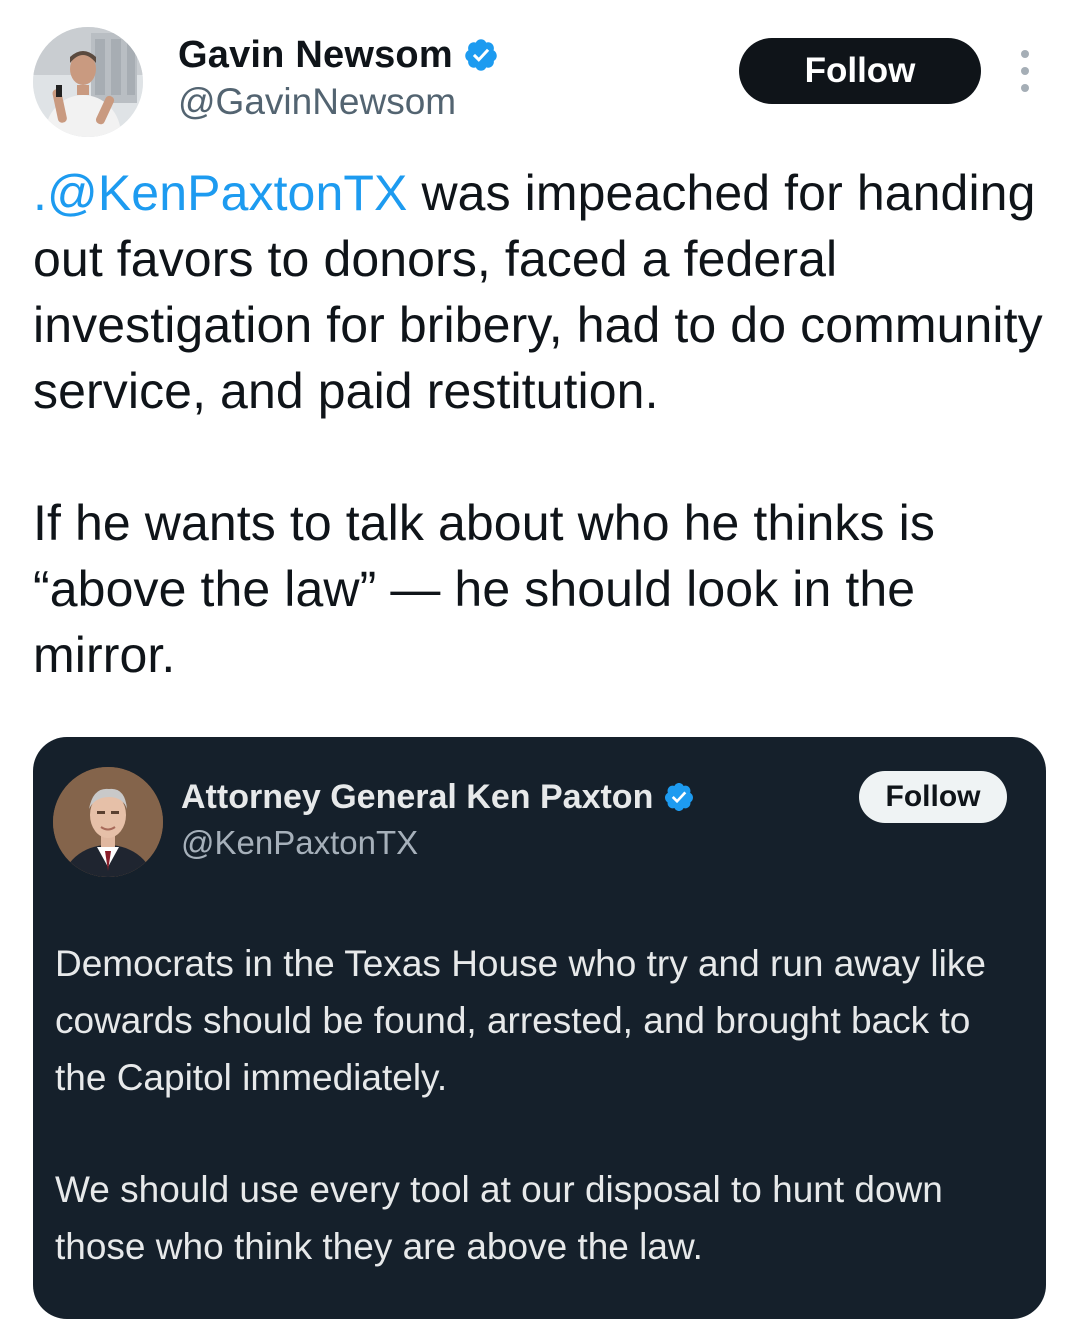  Describe the element at coordinates (220, 193) in the screenshot. I see `mention-link: .@KenPaxtonTX` at that location.